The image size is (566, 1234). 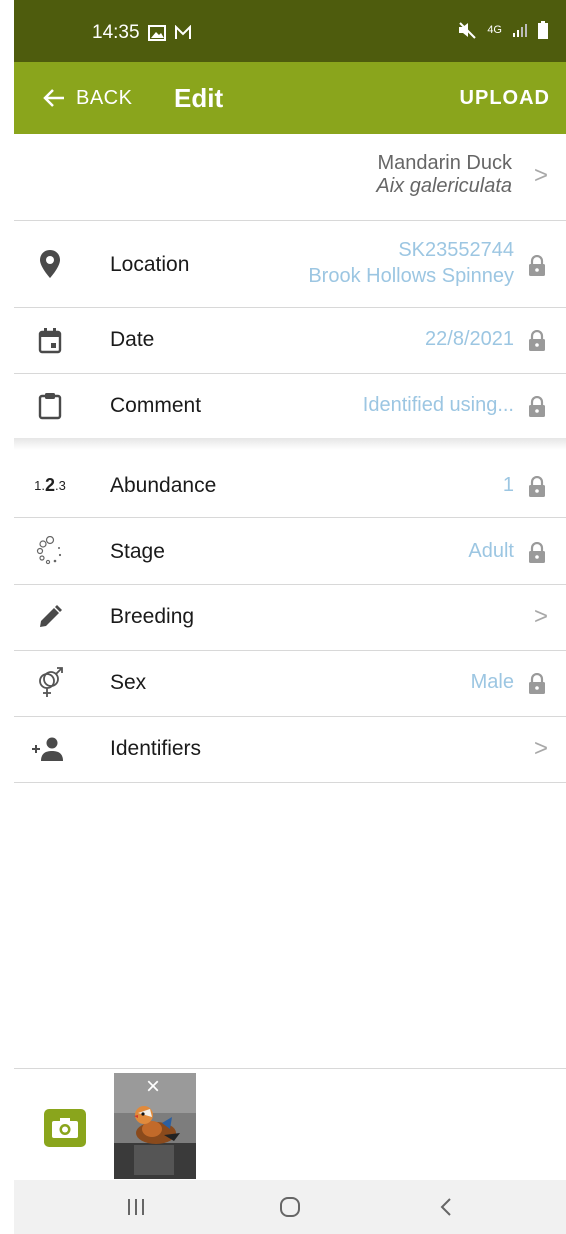 I want to click on sex-label: Sex, so click(x=128, y=682).